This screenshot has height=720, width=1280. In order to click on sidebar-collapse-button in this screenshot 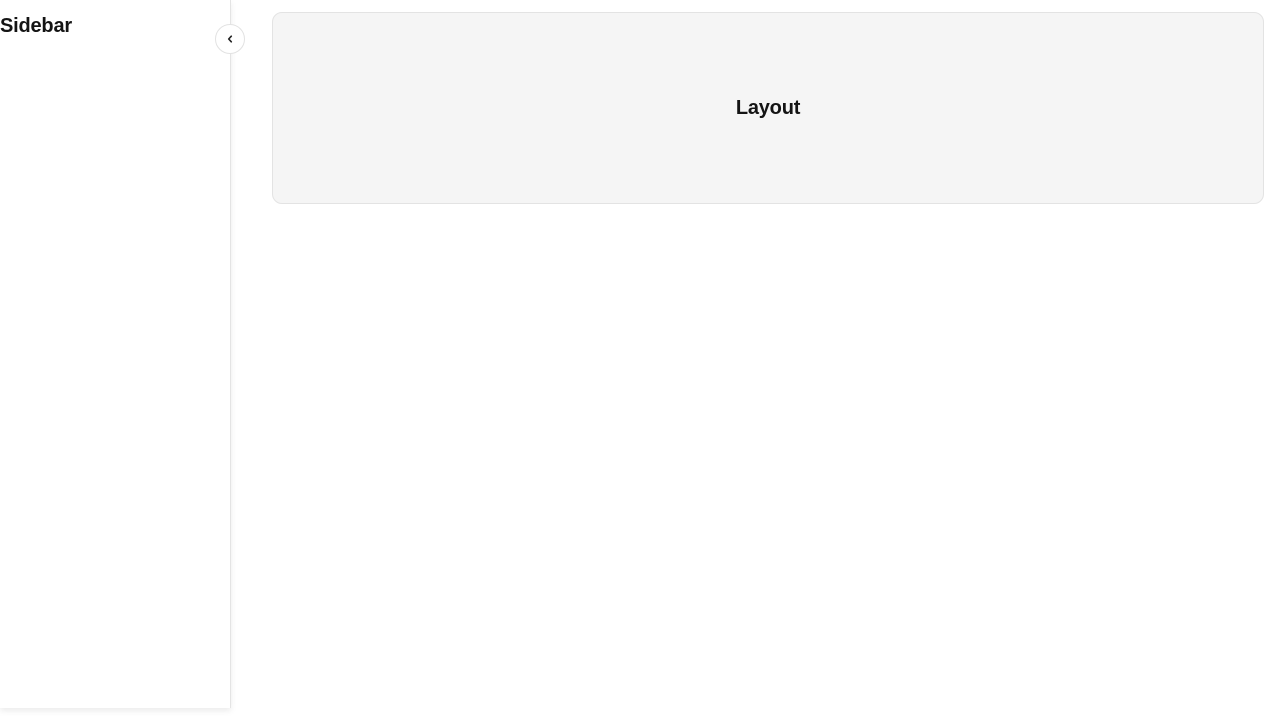, I will do `click(230, 39)`.